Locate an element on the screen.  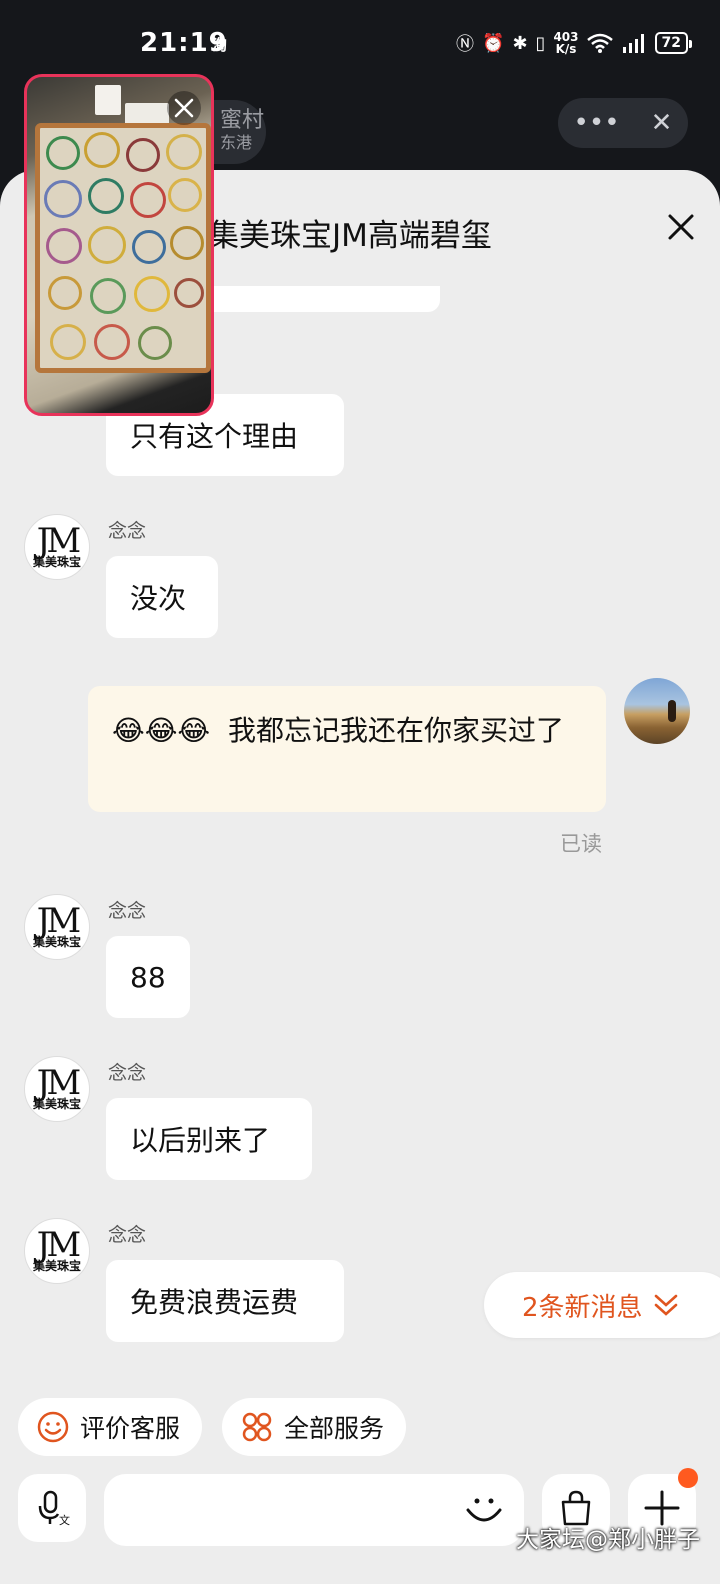
laugh-emoji-icon: 😂😂😂 is located at coordinates (161, 730).